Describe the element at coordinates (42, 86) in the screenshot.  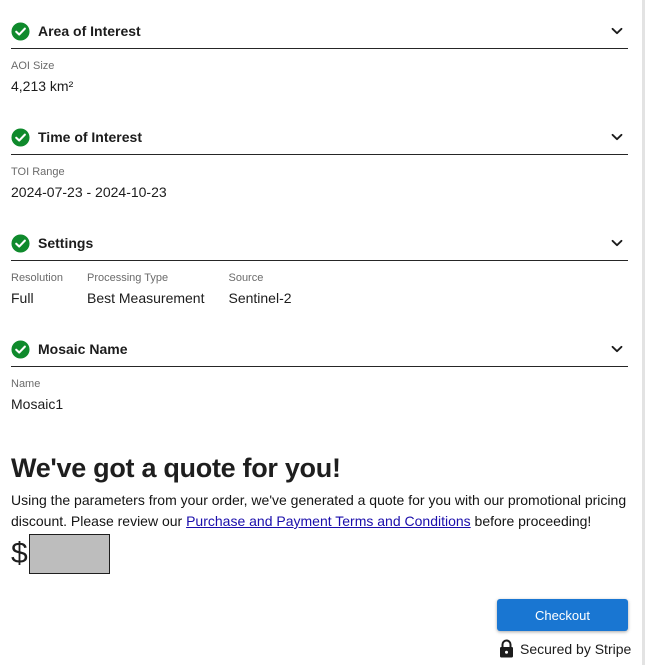
I see `field-value: 4,213 km²` at that location.